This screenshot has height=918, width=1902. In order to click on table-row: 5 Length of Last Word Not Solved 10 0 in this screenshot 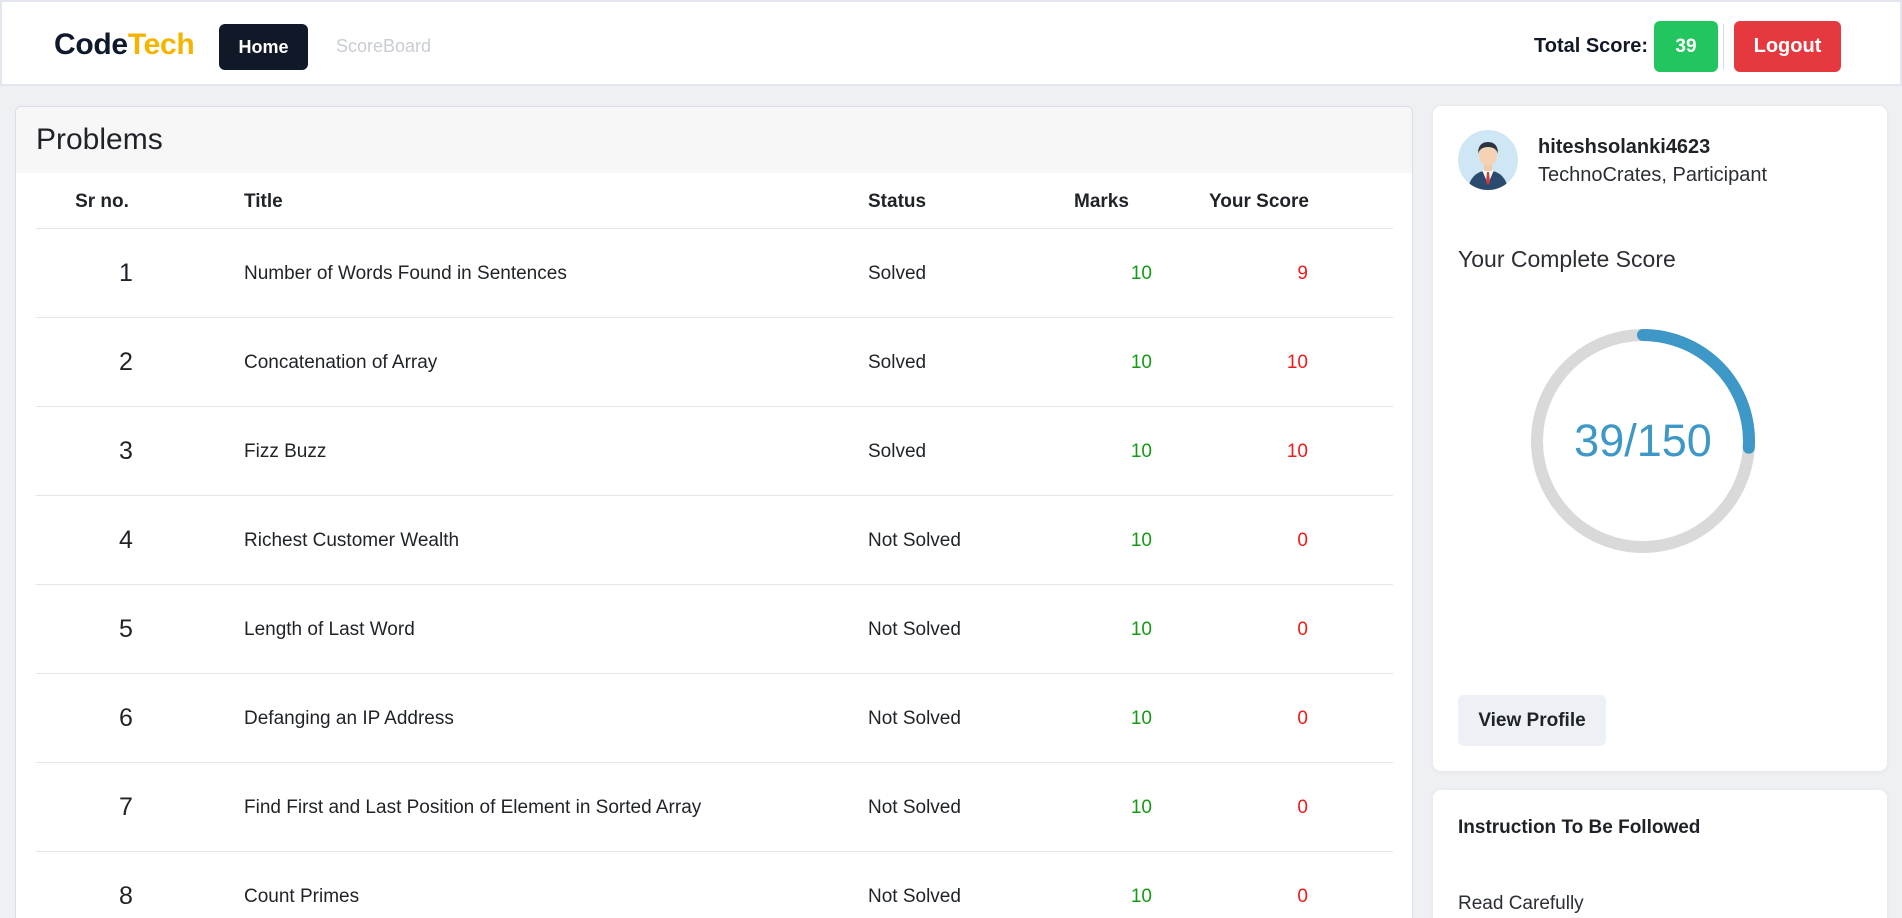, I will do `click(714, 629)`.